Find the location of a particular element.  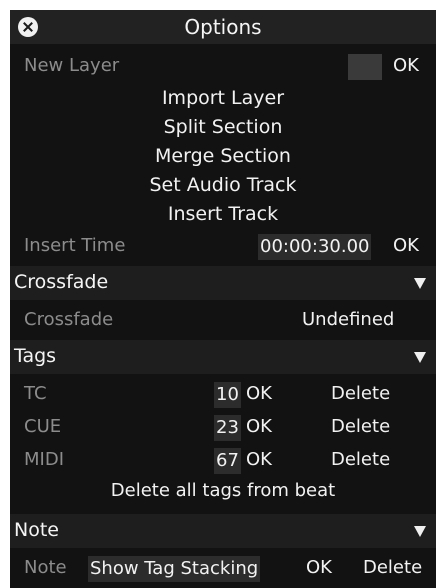

insert-time-row: Insert Time 00:00:30.00 OK is located at coordinates (223, 247).